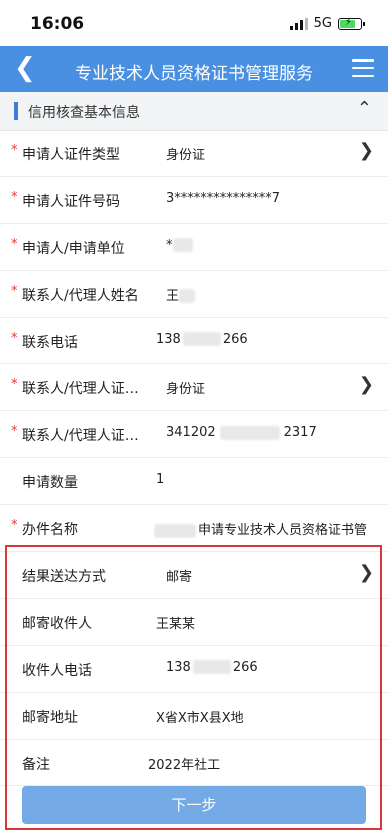 This screenshot has width=388, height=834. Describe the element at coordinates (181, 294) in the screenshot. I see `field-value: 王` at that location.